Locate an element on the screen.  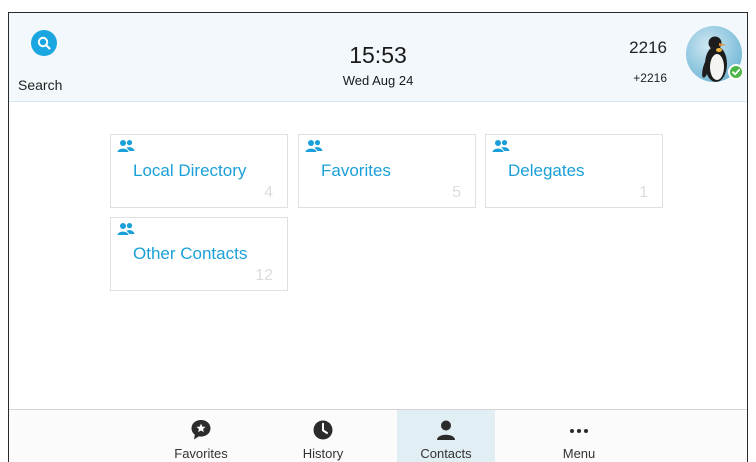
group-tile-local-directory: Local Directory 4 is located at coordinates (199, 171).